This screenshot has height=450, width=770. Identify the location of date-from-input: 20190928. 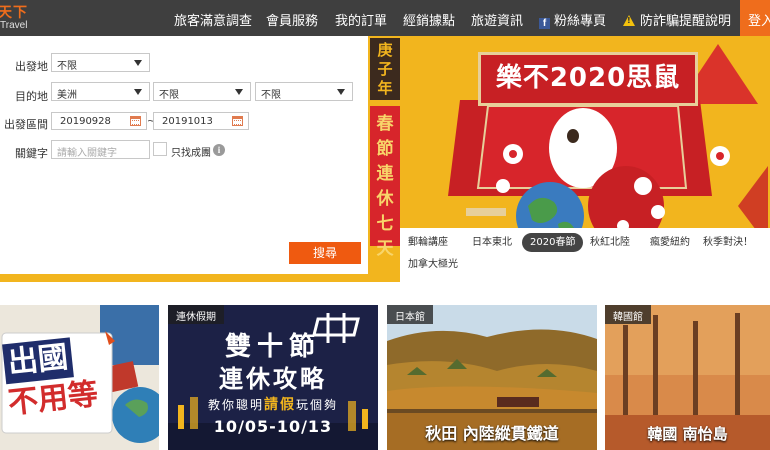
(99, 121).